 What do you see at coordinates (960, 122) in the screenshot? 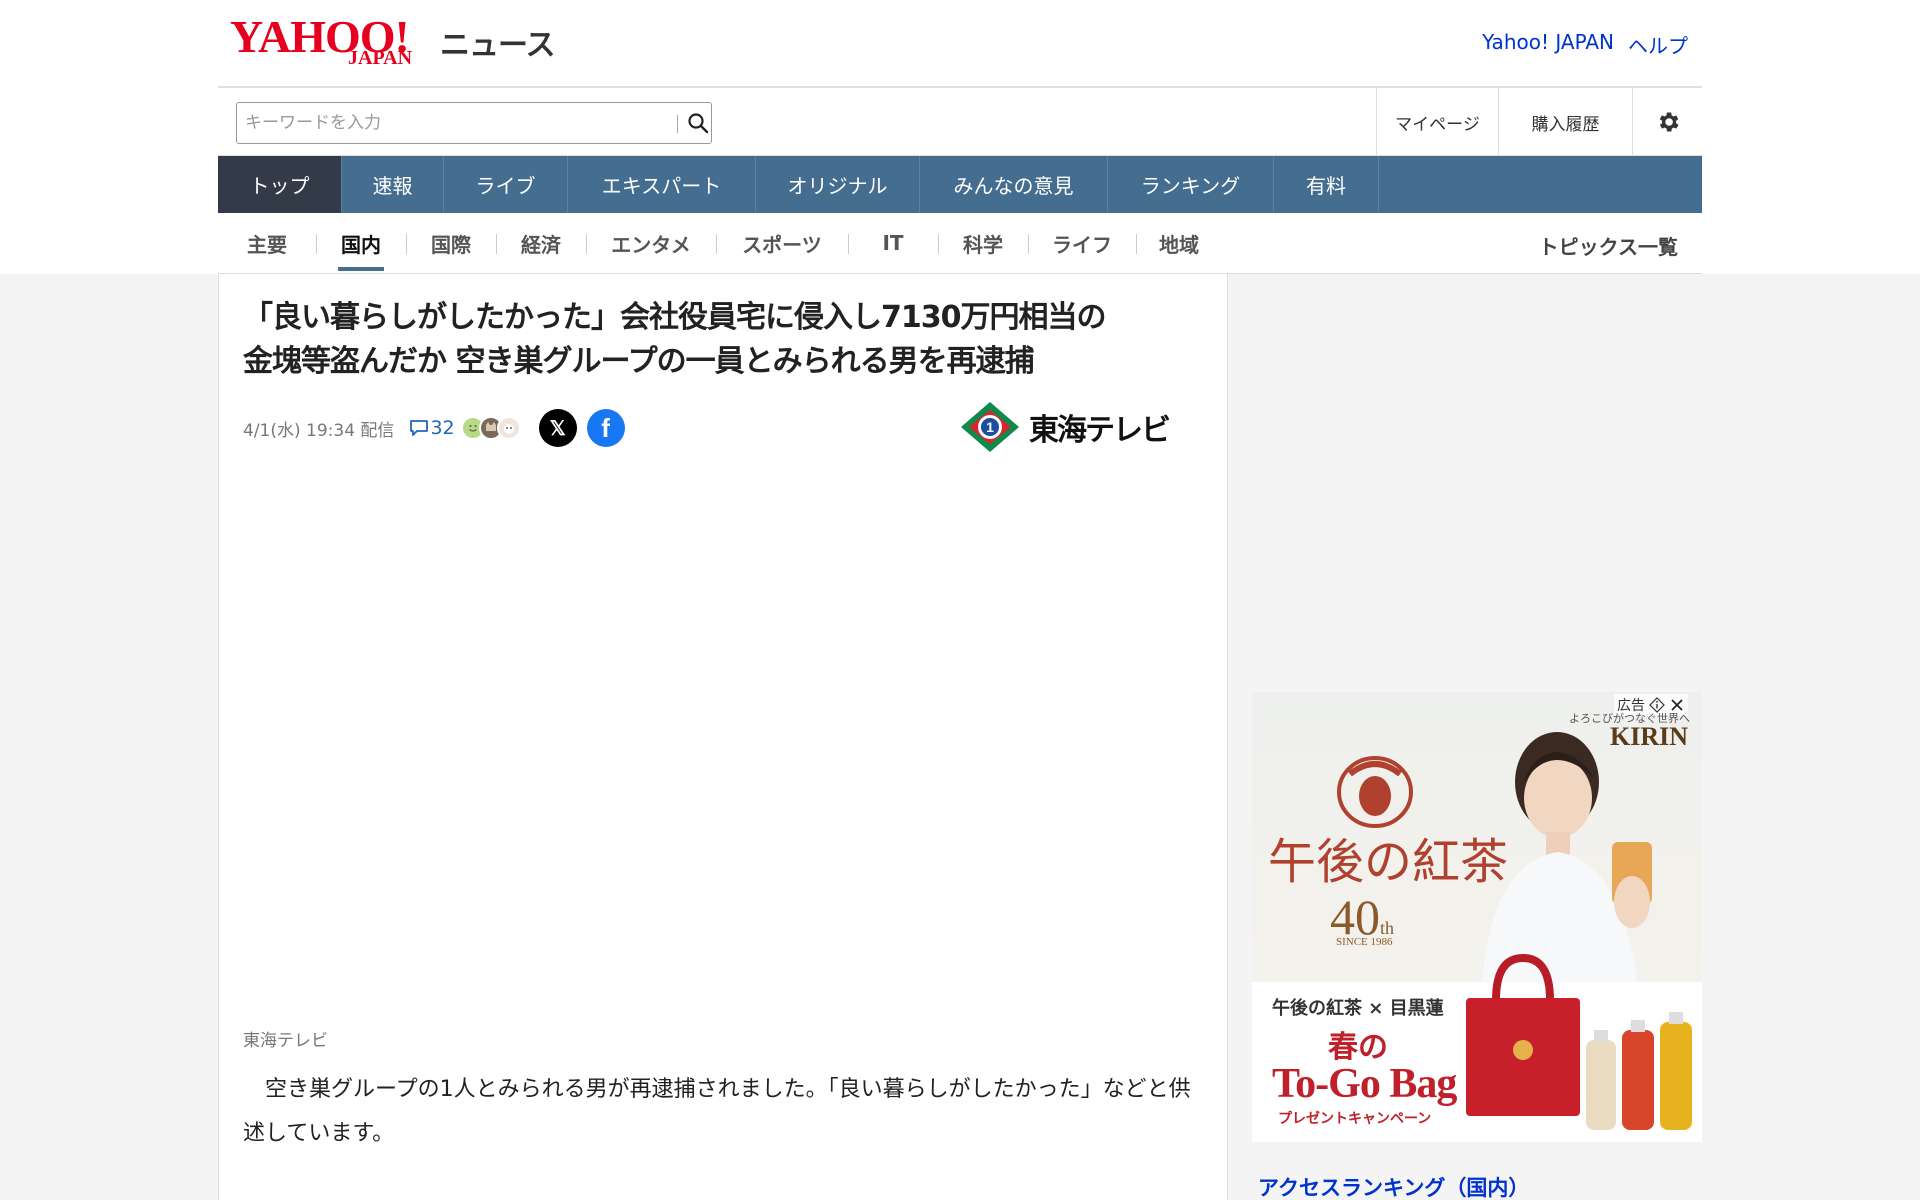
I see `search-row: マイページ 購入履歴` at bounding box center [960, 122].